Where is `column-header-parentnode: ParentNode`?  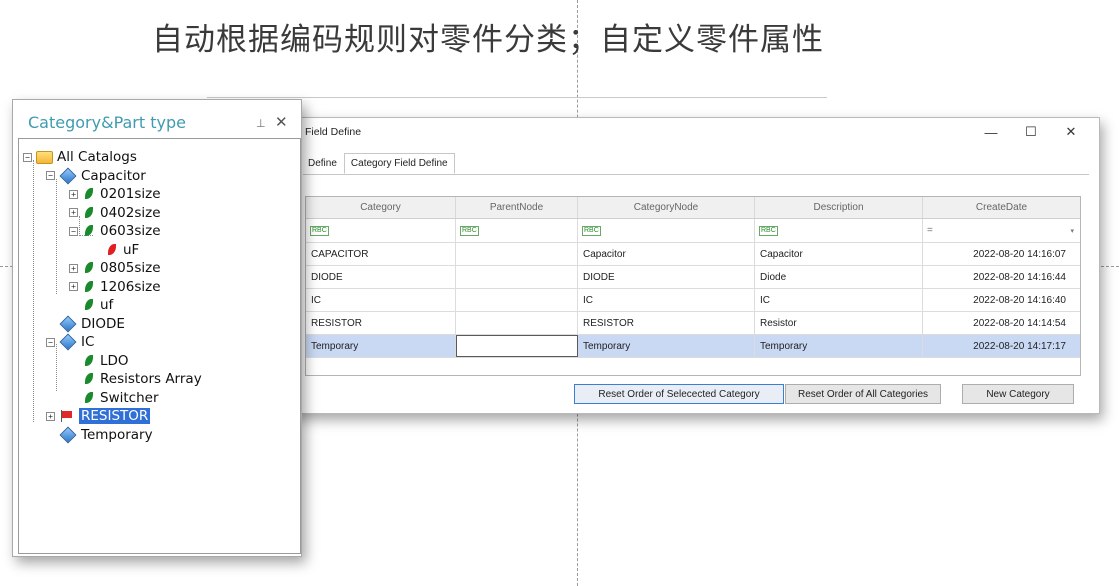
column-header-parentnode: ParentNode is located at coordinates (517, 207).